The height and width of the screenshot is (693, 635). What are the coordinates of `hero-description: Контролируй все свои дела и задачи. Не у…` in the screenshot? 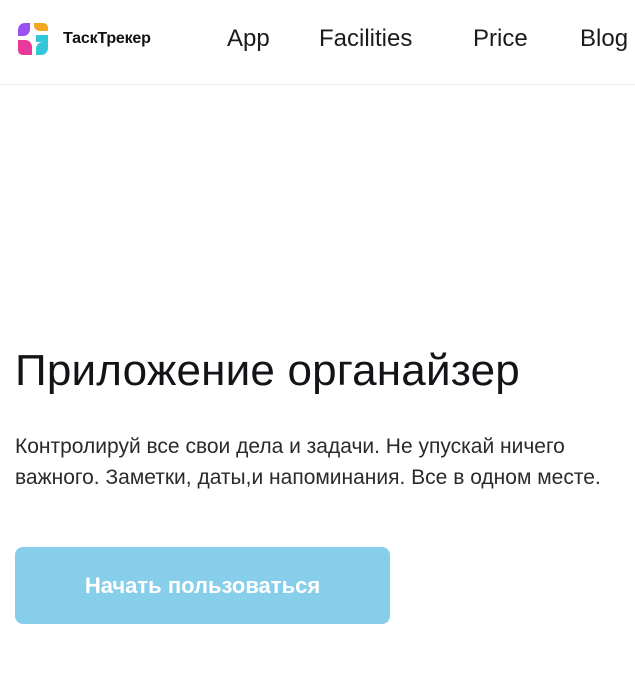 It's located at (308, 462).